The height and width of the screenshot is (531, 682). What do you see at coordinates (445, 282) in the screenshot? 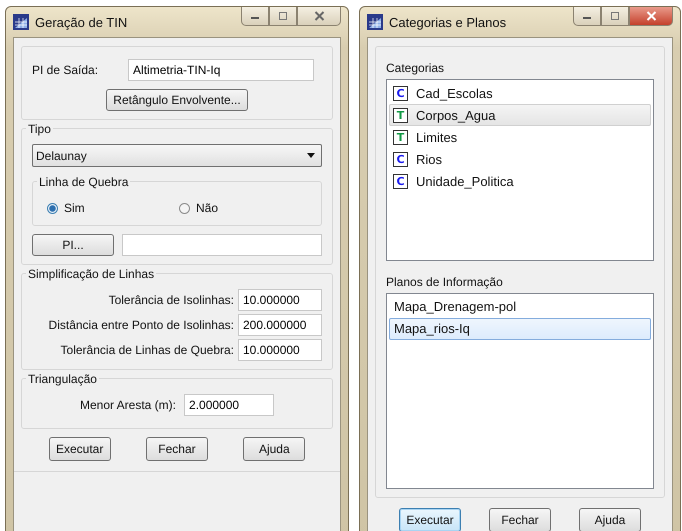
I see `list-title: Planos de Informação` at bounding box center [445, 282].